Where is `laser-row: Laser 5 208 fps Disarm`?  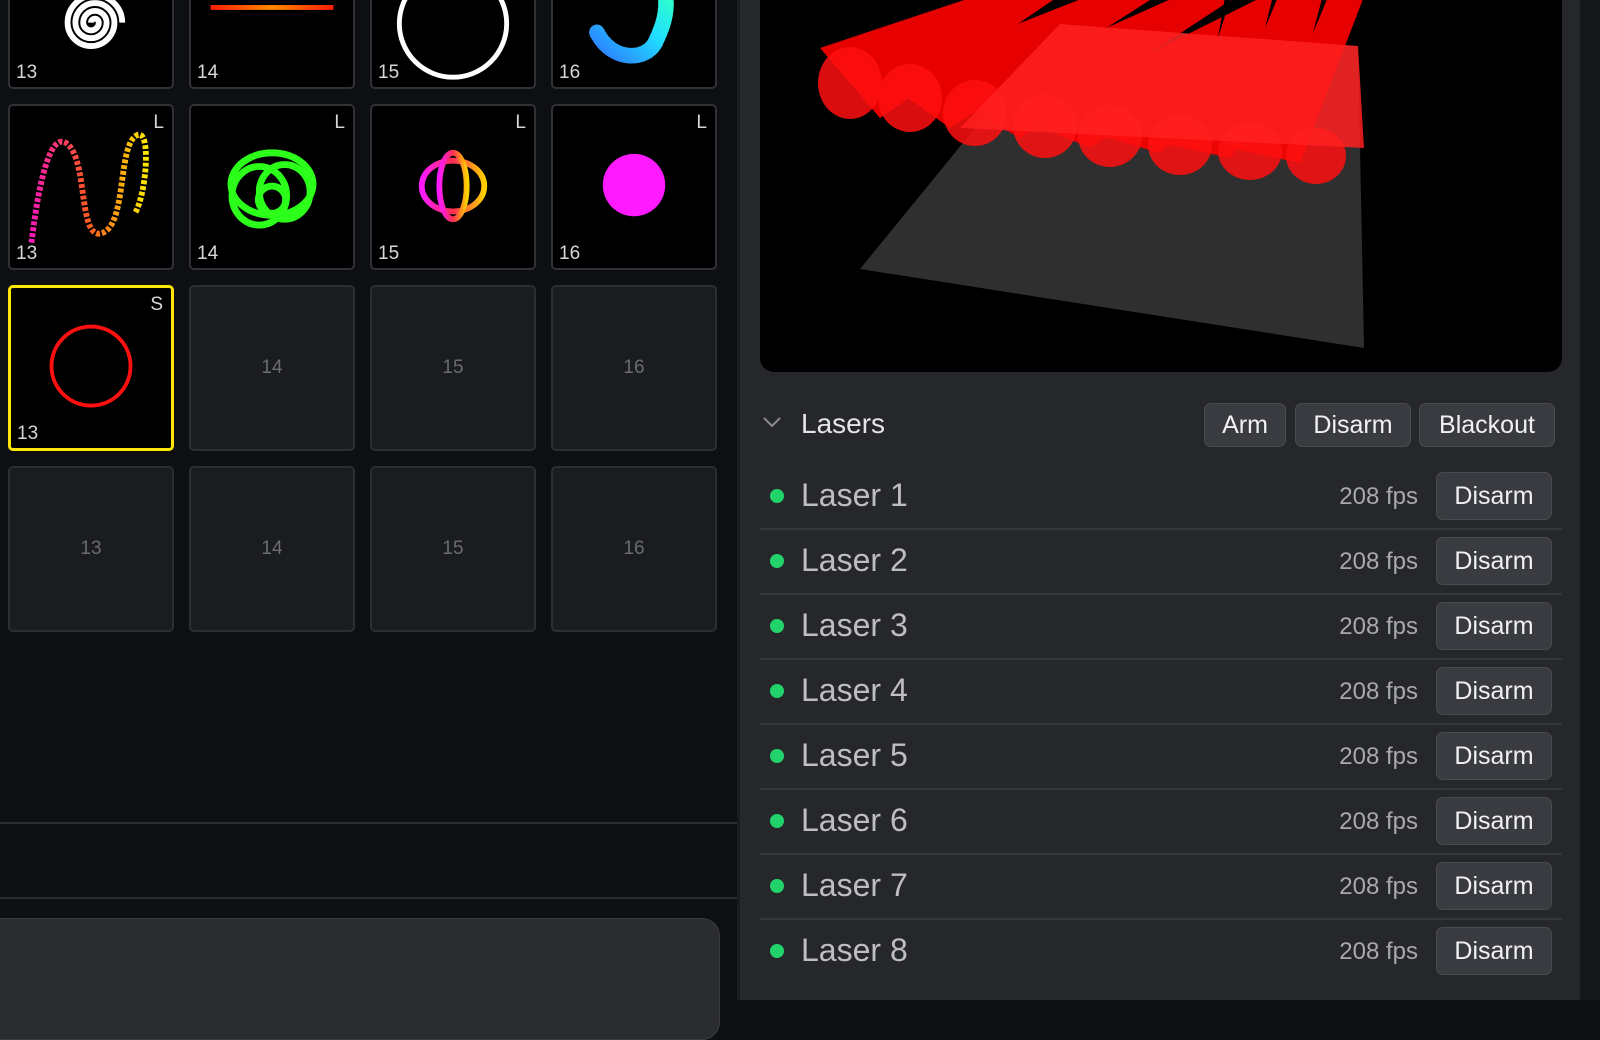 laser-row: Laser 5 208 fps Disarm is located at coordinates (1161, 756).